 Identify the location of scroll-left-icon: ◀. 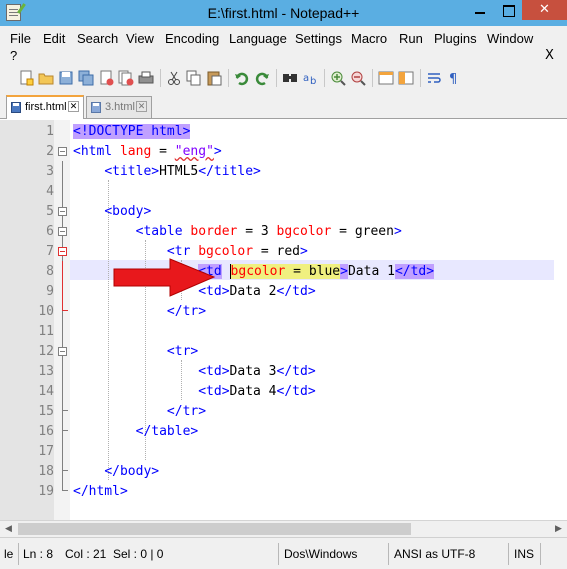
(8, 529).